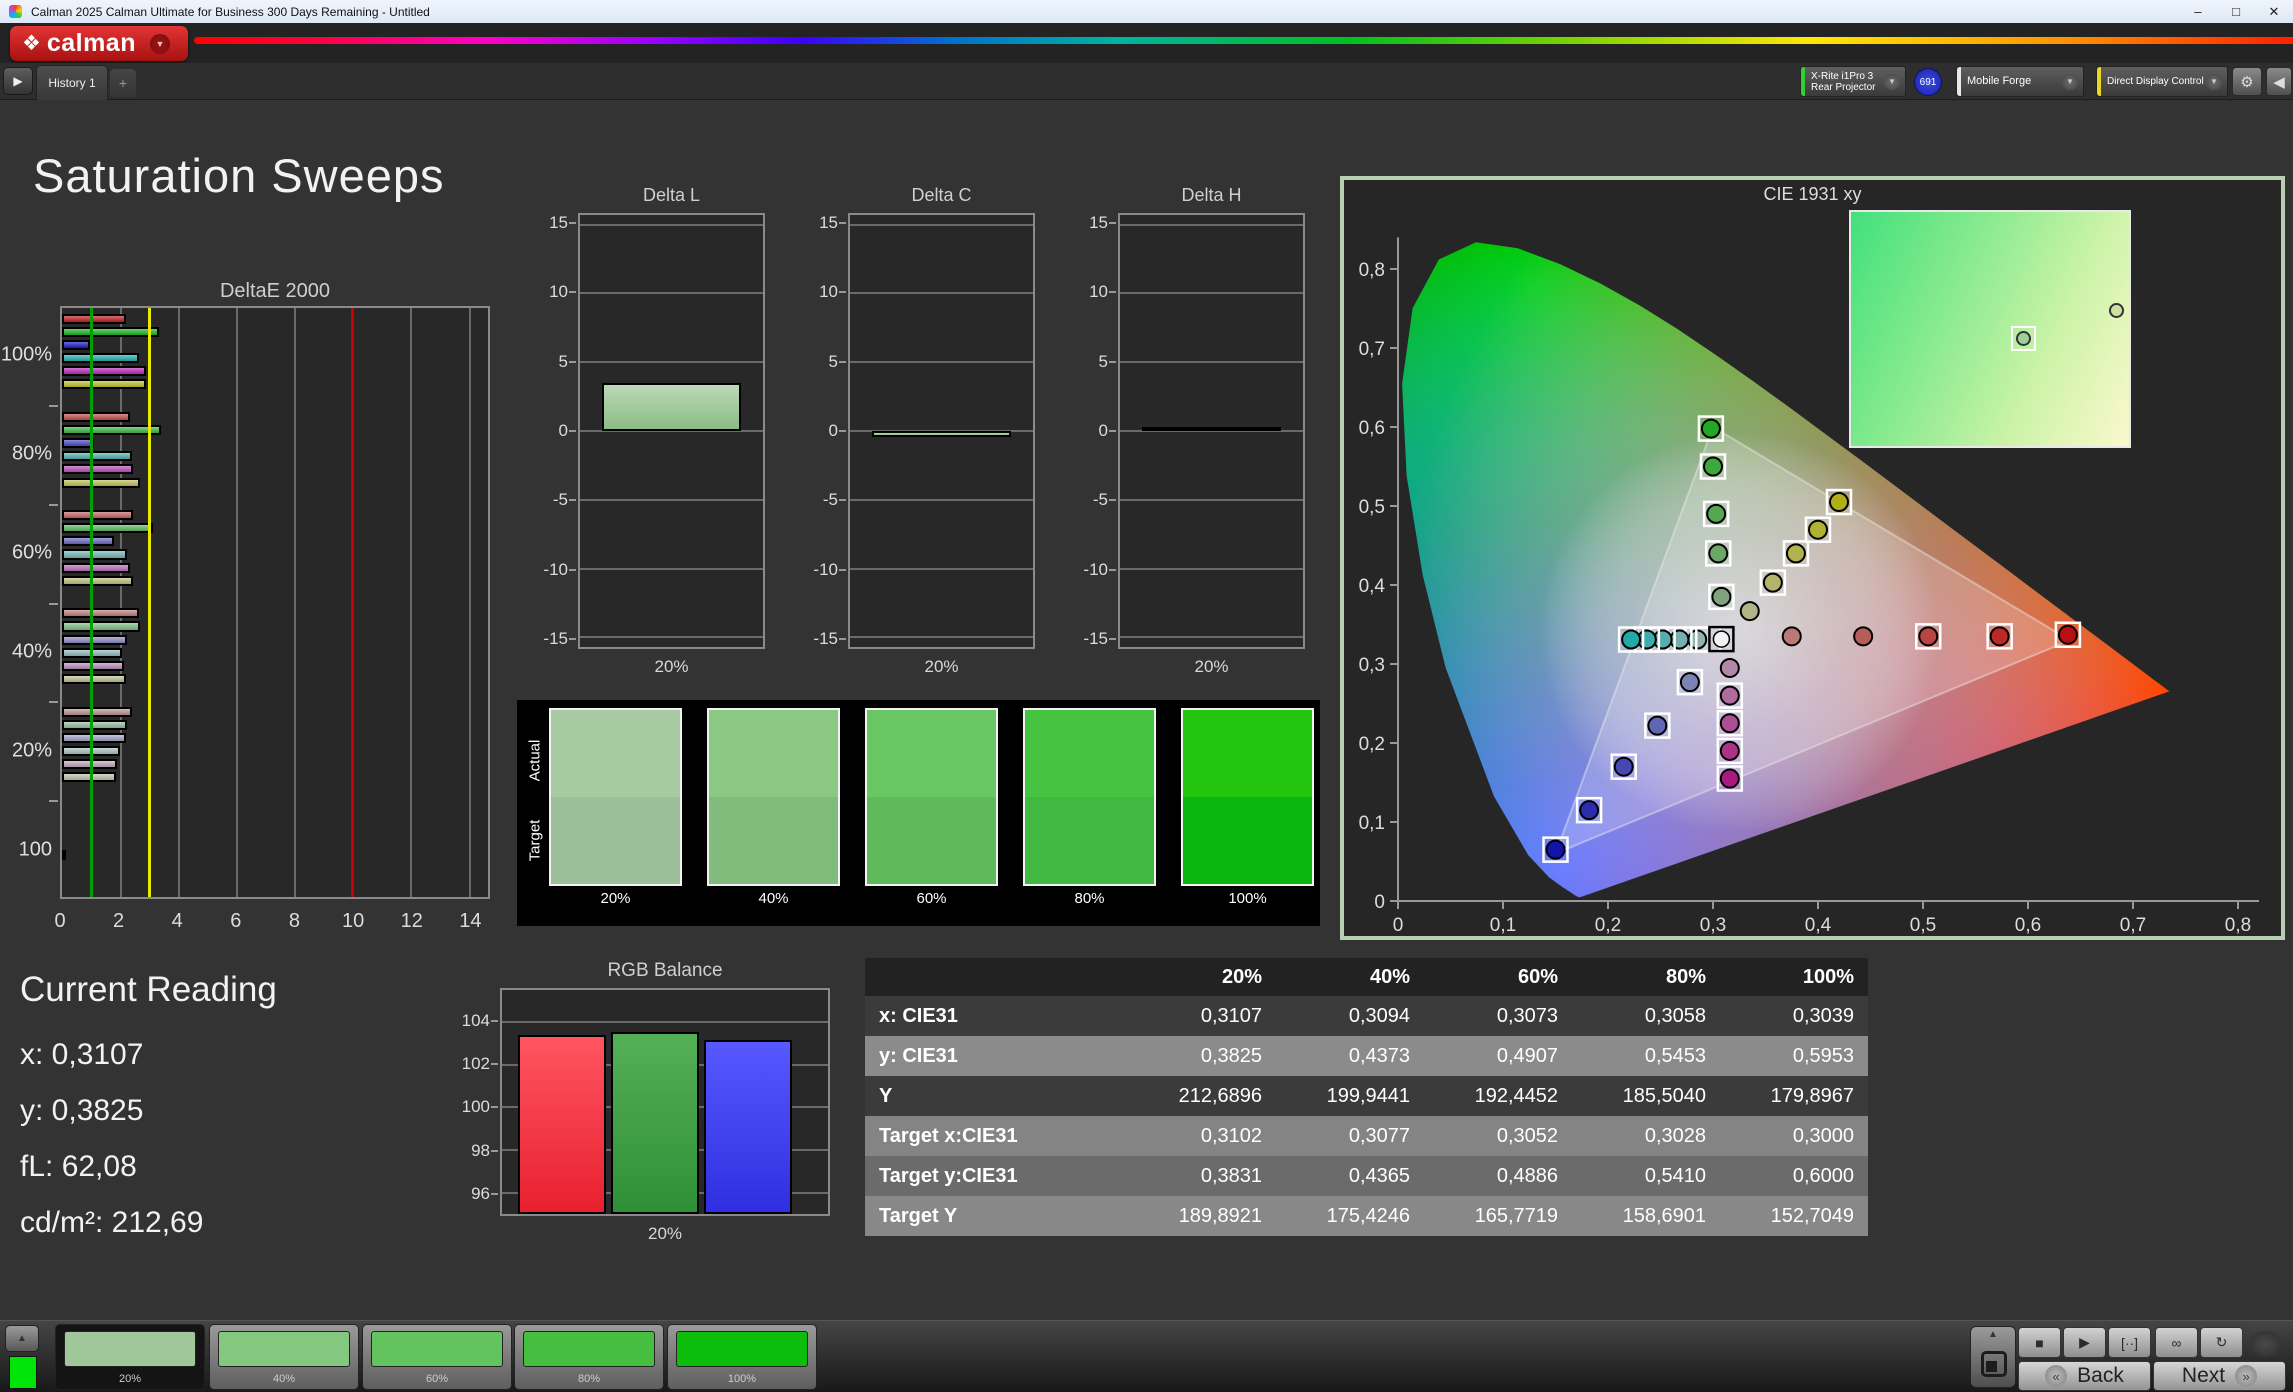 The image size is (2293, 1392). What do you see at coordinates (72, 82) in the screenshot?
I see `tab-history-1: History 1` at bounding box center [72, 82].